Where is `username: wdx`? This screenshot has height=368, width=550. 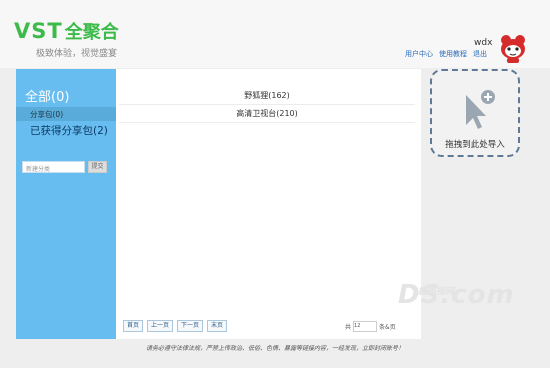
username: wdx is located at coordinates (483, 43).